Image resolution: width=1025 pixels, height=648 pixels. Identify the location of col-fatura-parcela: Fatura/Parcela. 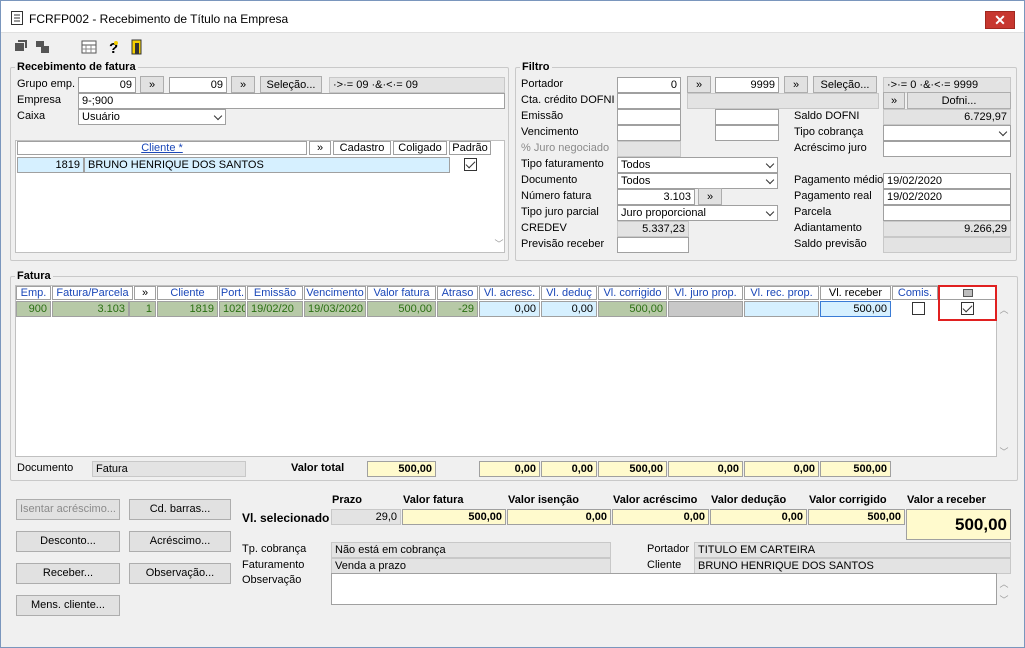
(92, 293).